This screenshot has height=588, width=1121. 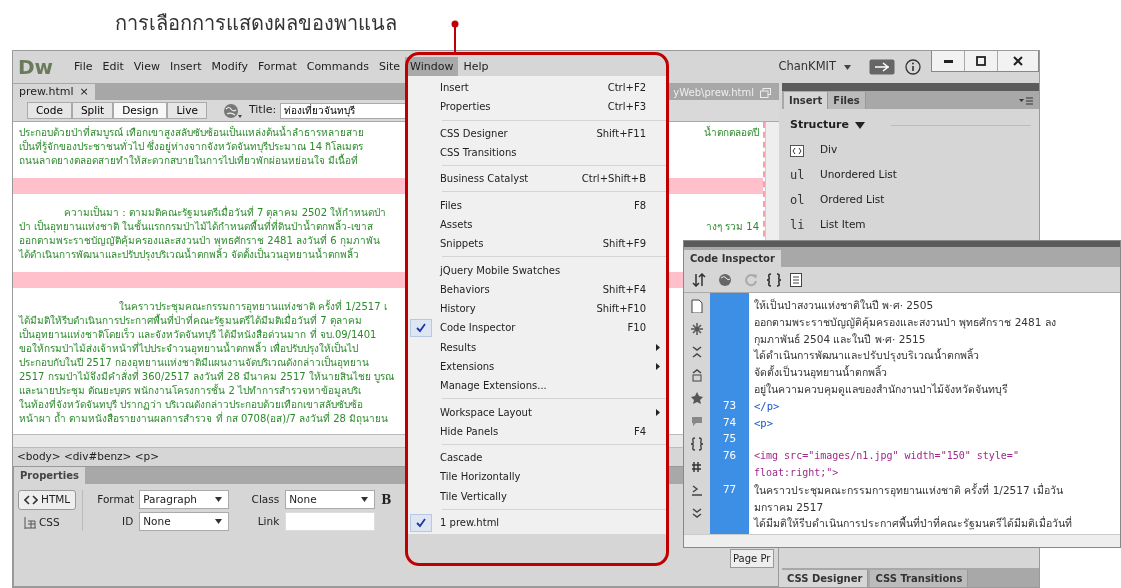 I want to click on paragraph-text: างๆ รวม 14, so click(x=732, y=227).